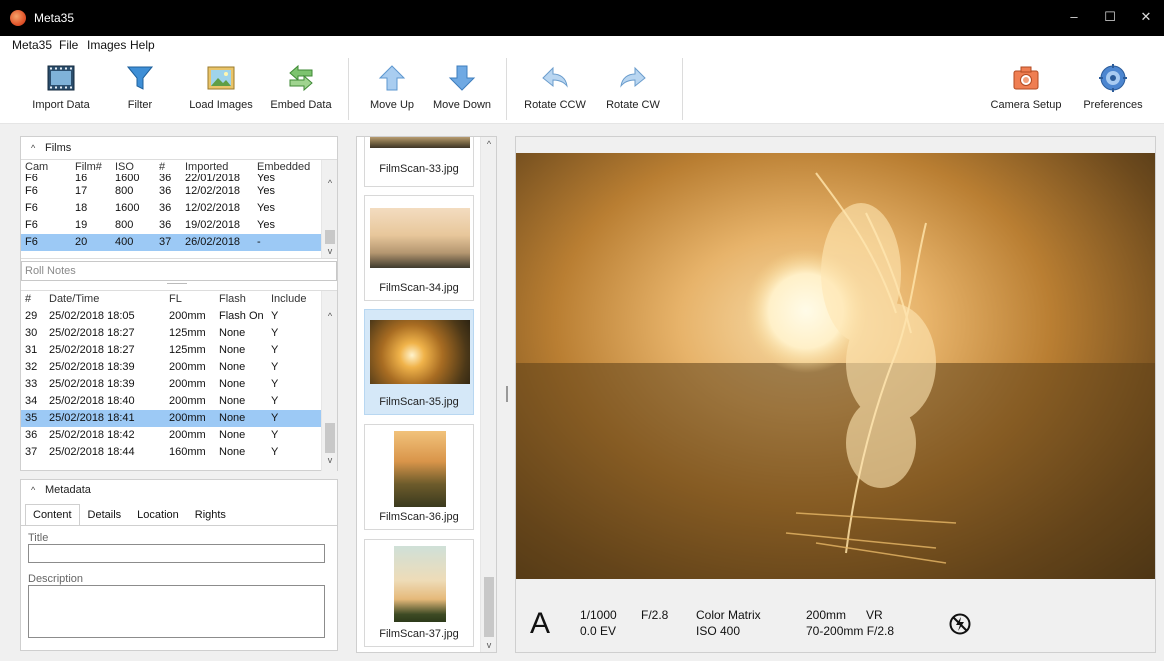  Describe the element at coordinates (1074, 18) in the screenshot. I see `minimize-button: –` at that location.